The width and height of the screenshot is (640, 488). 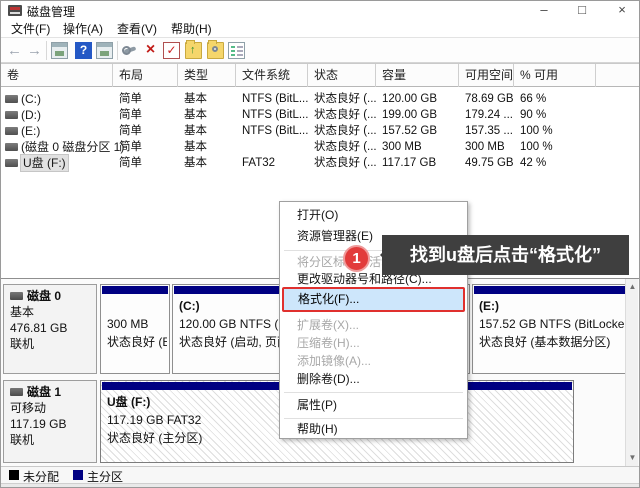 I want to click on scroll-down-icon: ▼, so click(x=632, y=457).